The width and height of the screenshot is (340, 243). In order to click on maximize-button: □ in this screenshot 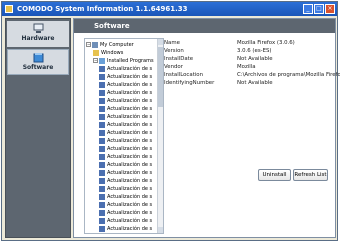, I will do `click(319, 9)`.